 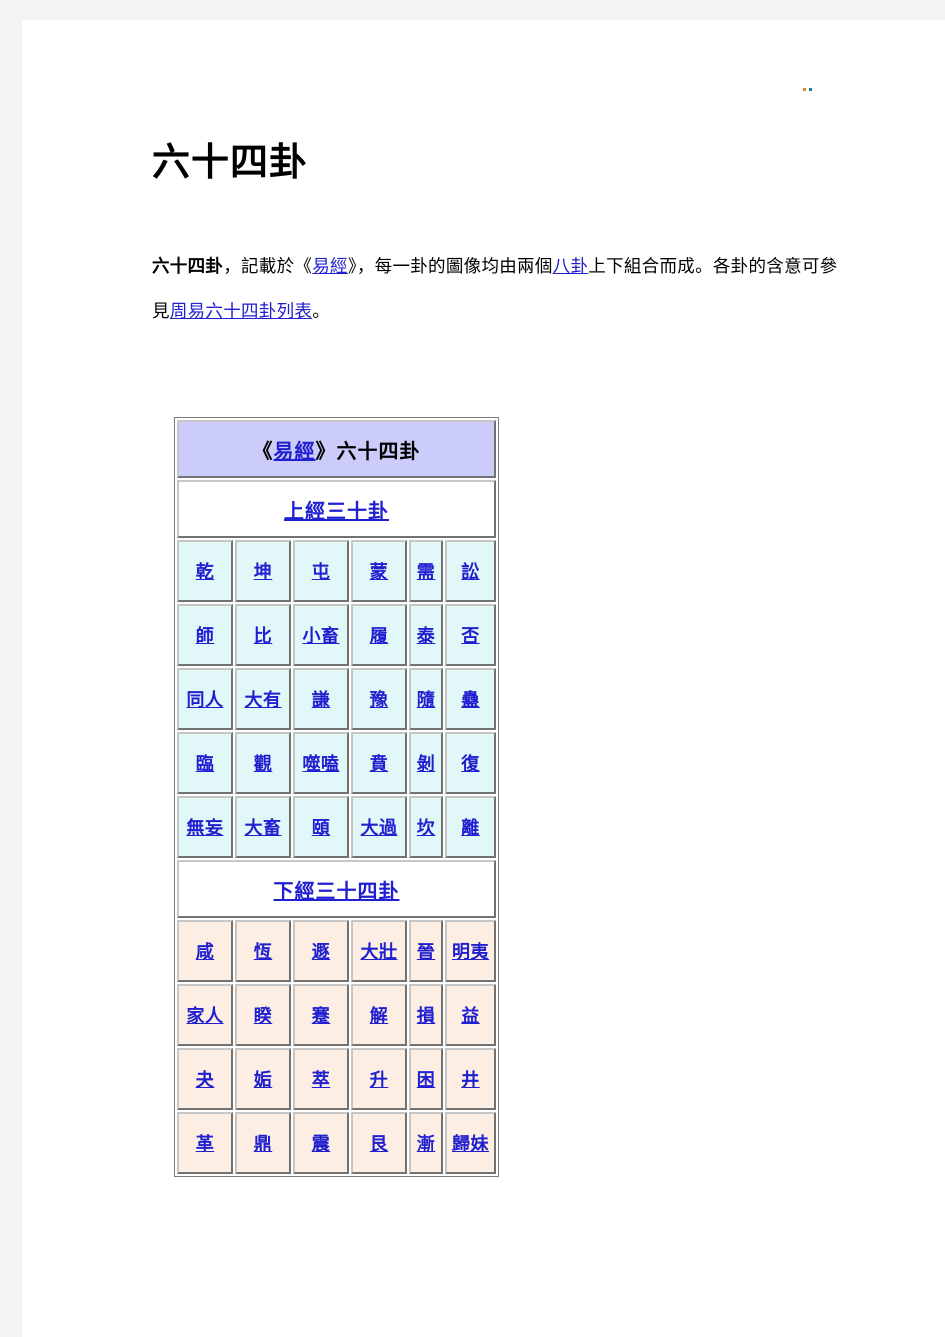 I want to click on hexagram-cell: 革, so click(x=205, y=1143).